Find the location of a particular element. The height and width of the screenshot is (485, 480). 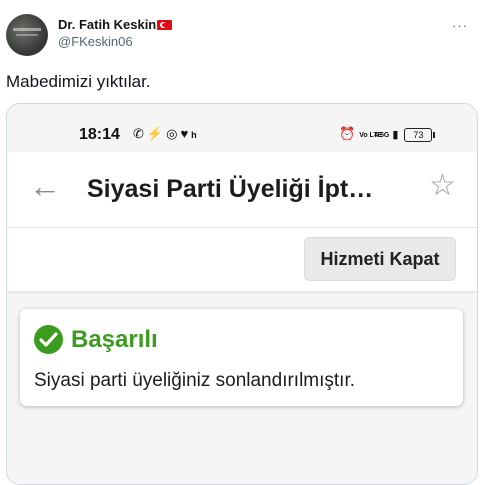

notification-icons: ✆⚡◎♥h is located at coordinates (165, 134).